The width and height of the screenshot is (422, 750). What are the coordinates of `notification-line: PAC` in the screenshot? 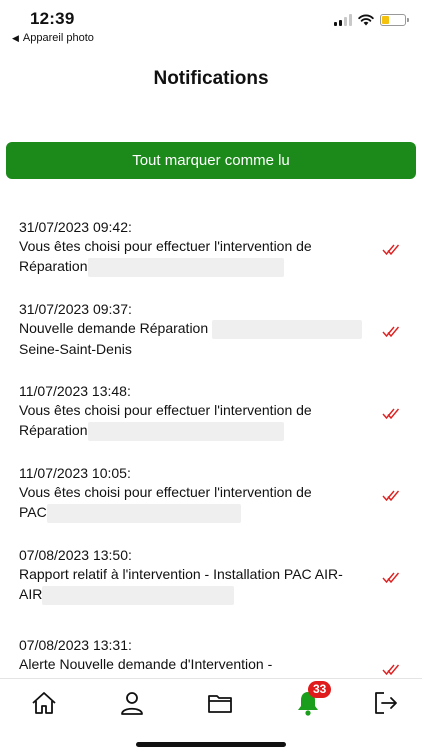 It's located at (33, 512).